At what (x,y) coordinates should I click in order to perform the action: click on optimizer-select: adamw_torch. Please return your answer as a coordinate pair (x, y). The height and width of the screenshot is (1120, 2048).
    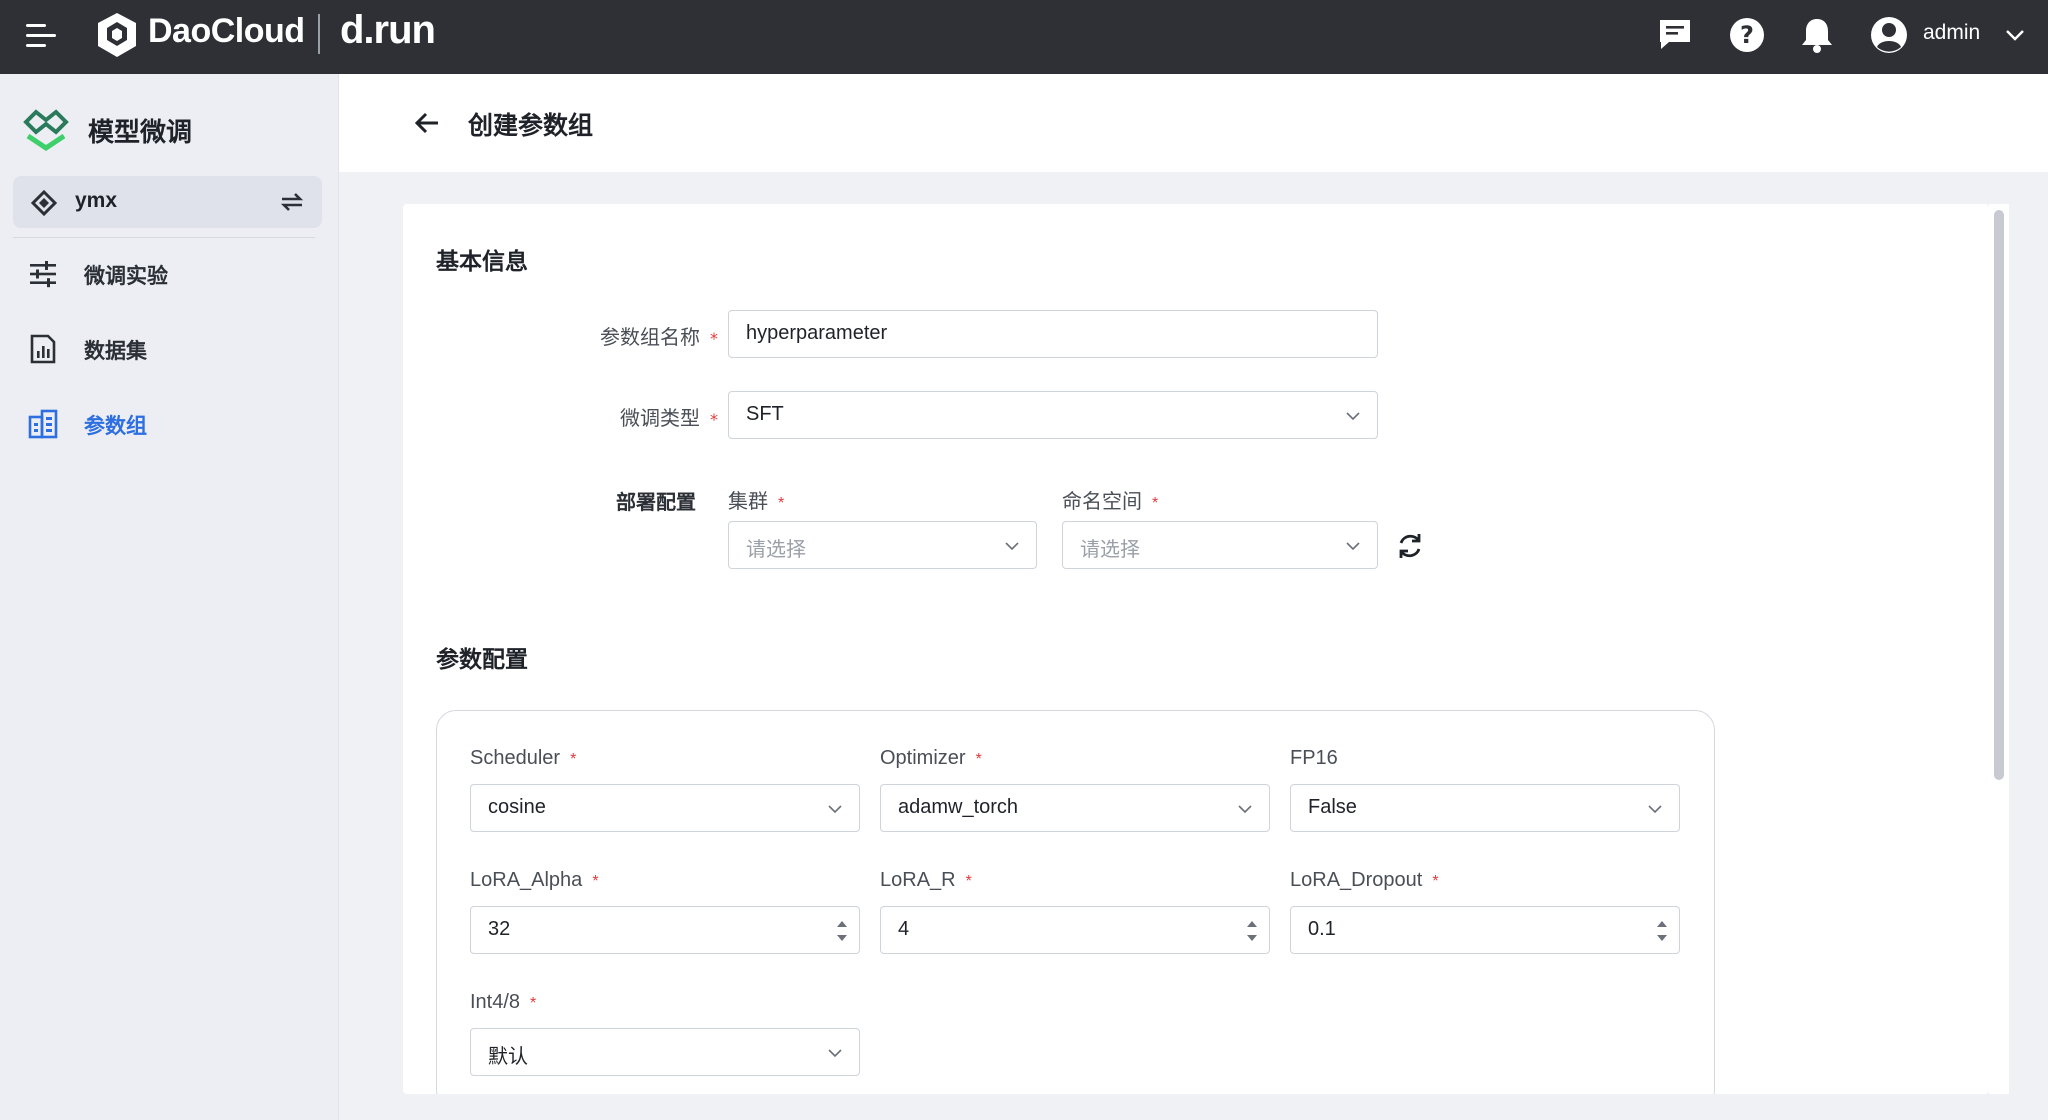
    Looking at the image, I should click on (1075, 808).